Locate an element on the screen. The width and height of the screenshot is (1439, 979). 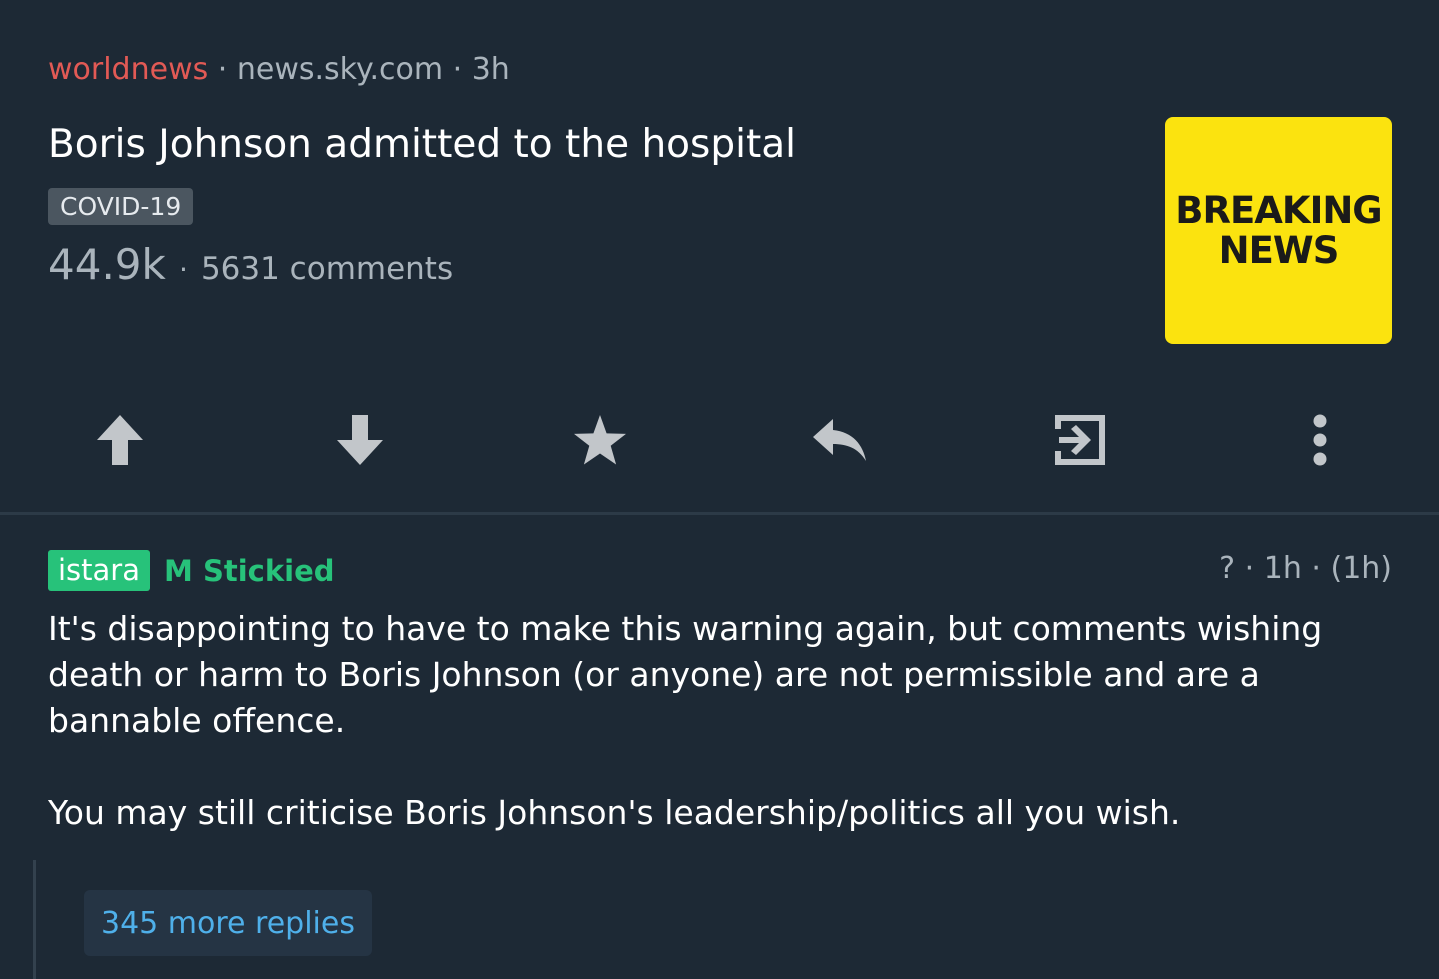
enter-icon is located at coordinates (1080, 440).